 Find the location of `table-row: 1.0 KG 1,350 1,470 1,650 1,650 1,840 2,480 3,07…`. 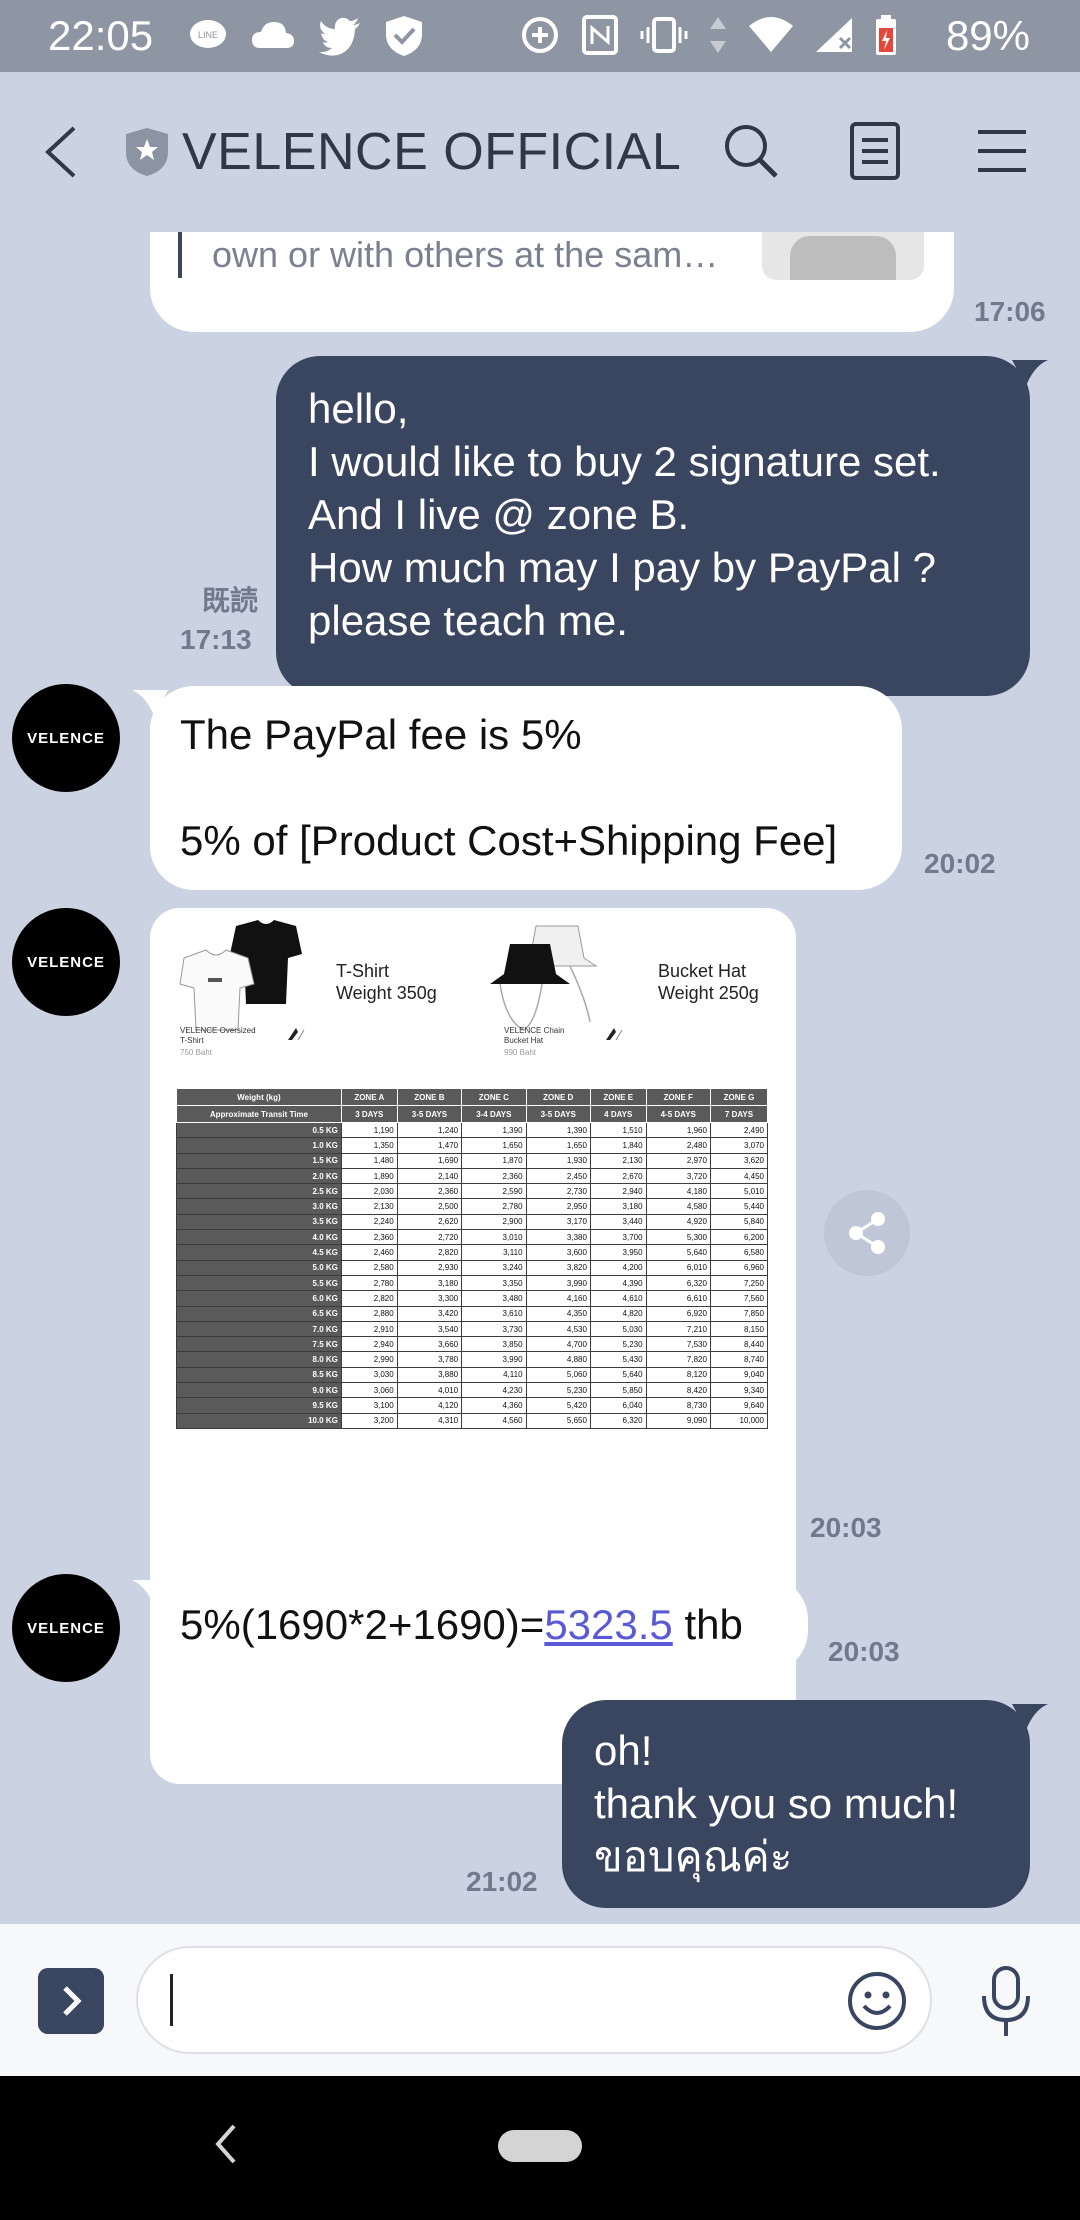

table-row: 1.0 KG 1,350 1,470 1,650 1,650 1,840 2,480 3,07… is located at coordinates (472, 1145).